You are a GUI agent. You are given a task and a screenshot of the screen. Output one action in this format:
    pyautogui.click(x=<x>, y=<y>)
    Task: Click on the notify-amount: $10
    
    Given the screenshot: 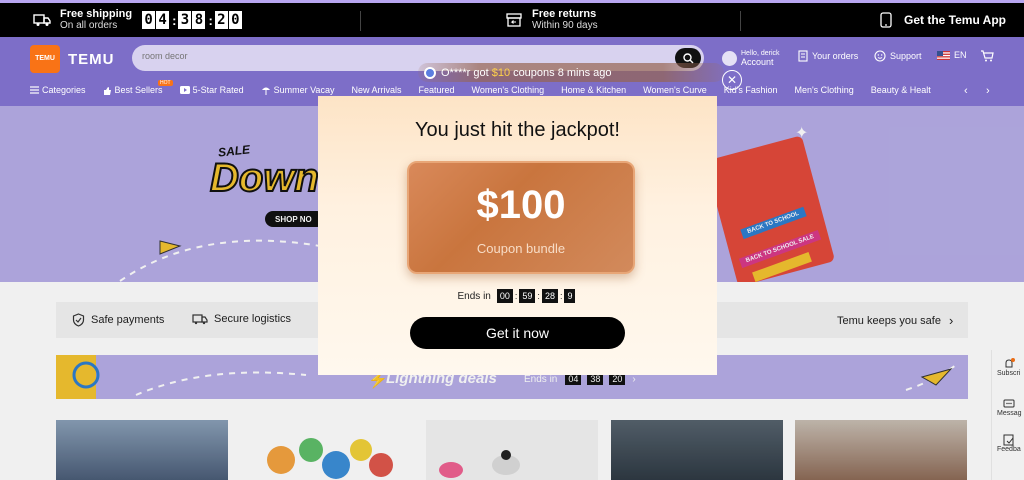 What is the action you would take?
    pyautogui.click(x=501, y=72)
    